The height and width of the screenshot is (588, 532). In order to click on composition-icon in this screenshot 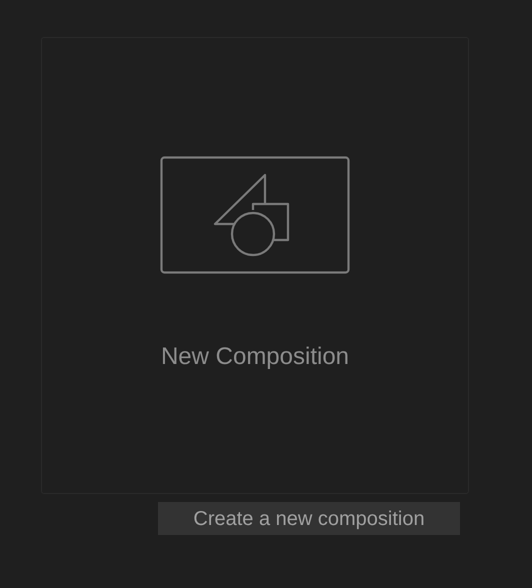, I will do `click(255, 215)`.